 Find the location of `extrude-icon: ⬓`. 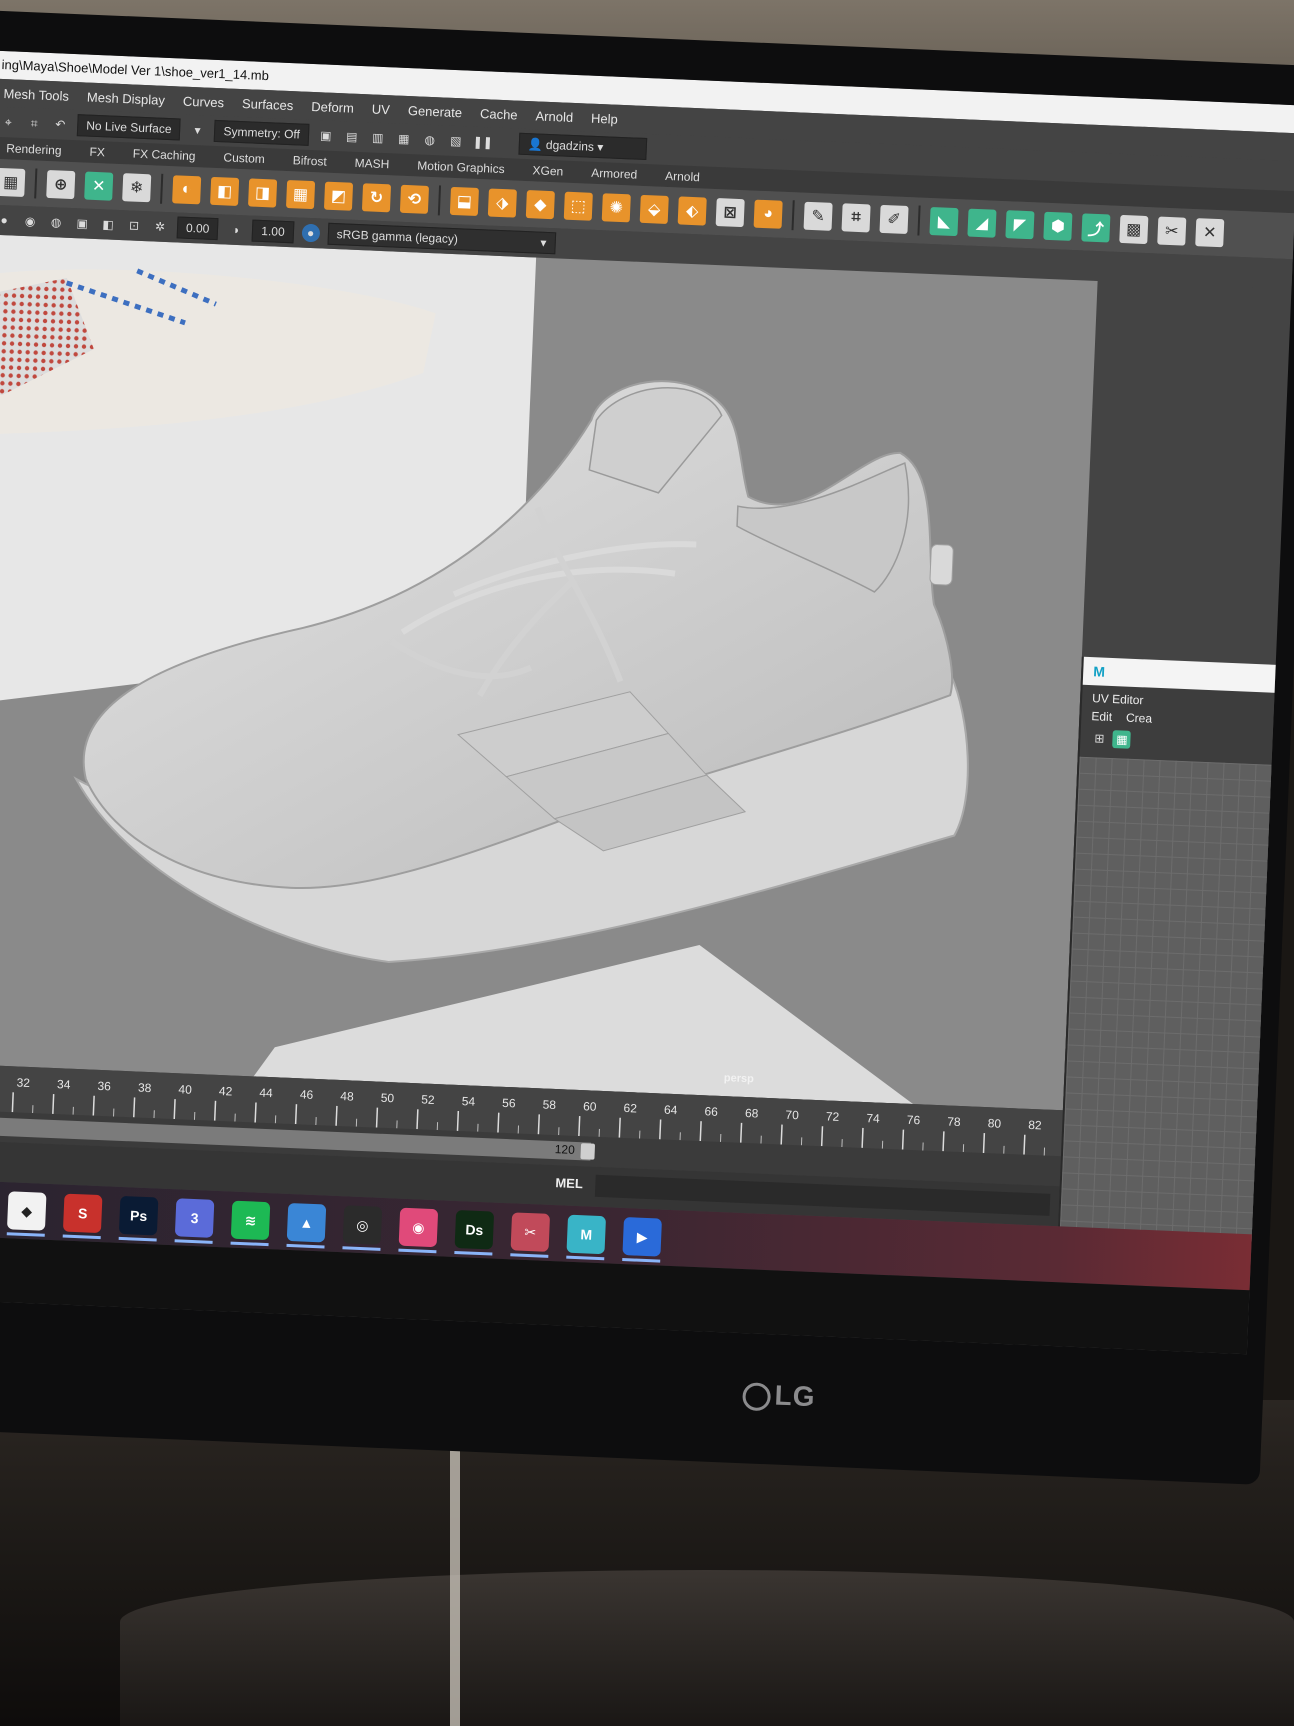

extrude-icon: ⬓ is located at coordinates (464, 201).